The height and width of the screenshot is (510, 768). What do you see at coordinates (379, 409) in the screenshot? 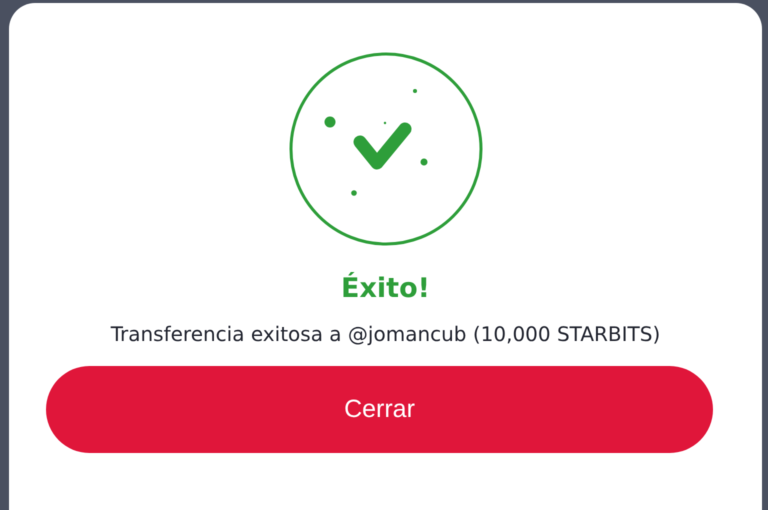
I see `close-button: Cerrar` at bounding box center [379, 409].